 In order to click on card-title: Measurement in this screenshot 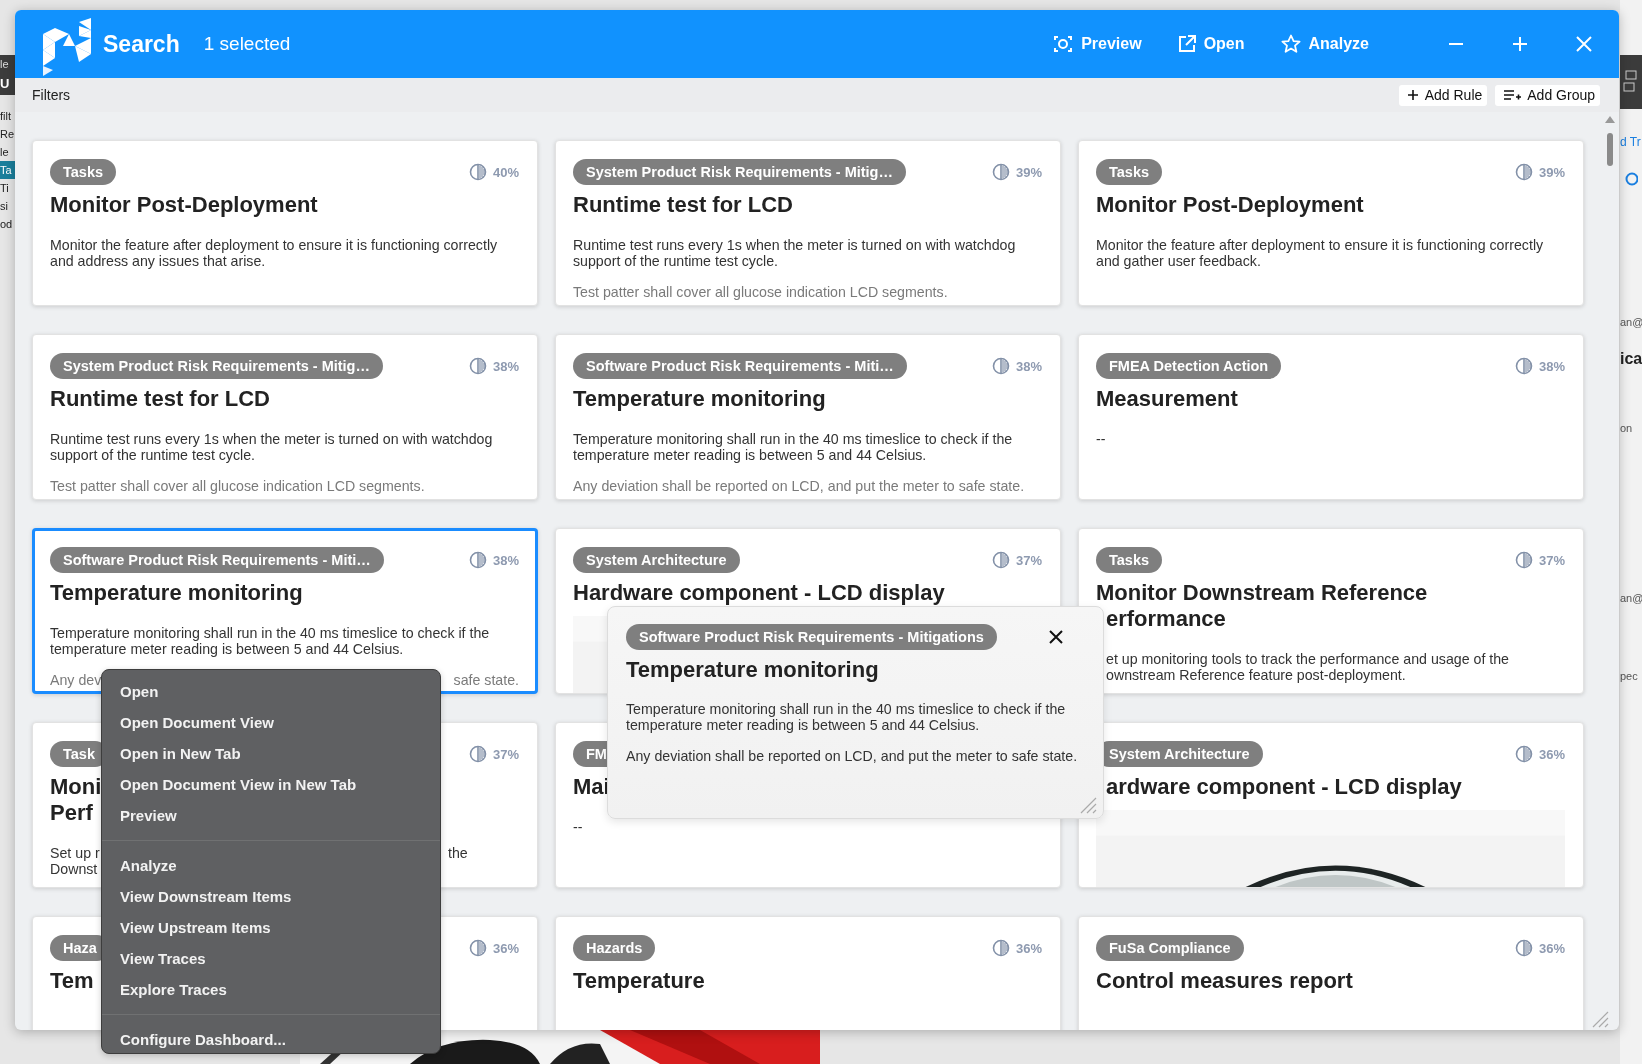, I will do `click(1167, 399)`.